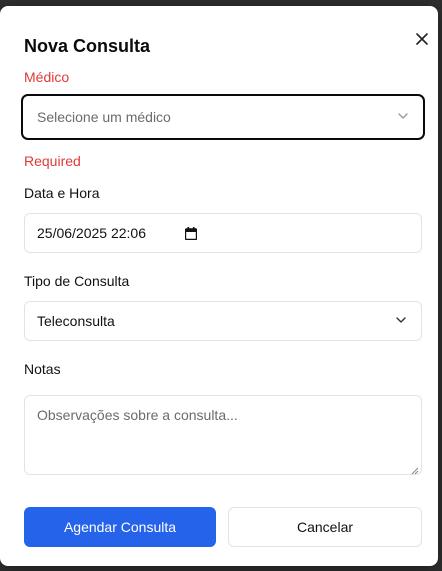 The width and height of the screenshot is (442, 571). I want to click on data-hora-label: Data e Hora, so click(62, 193).